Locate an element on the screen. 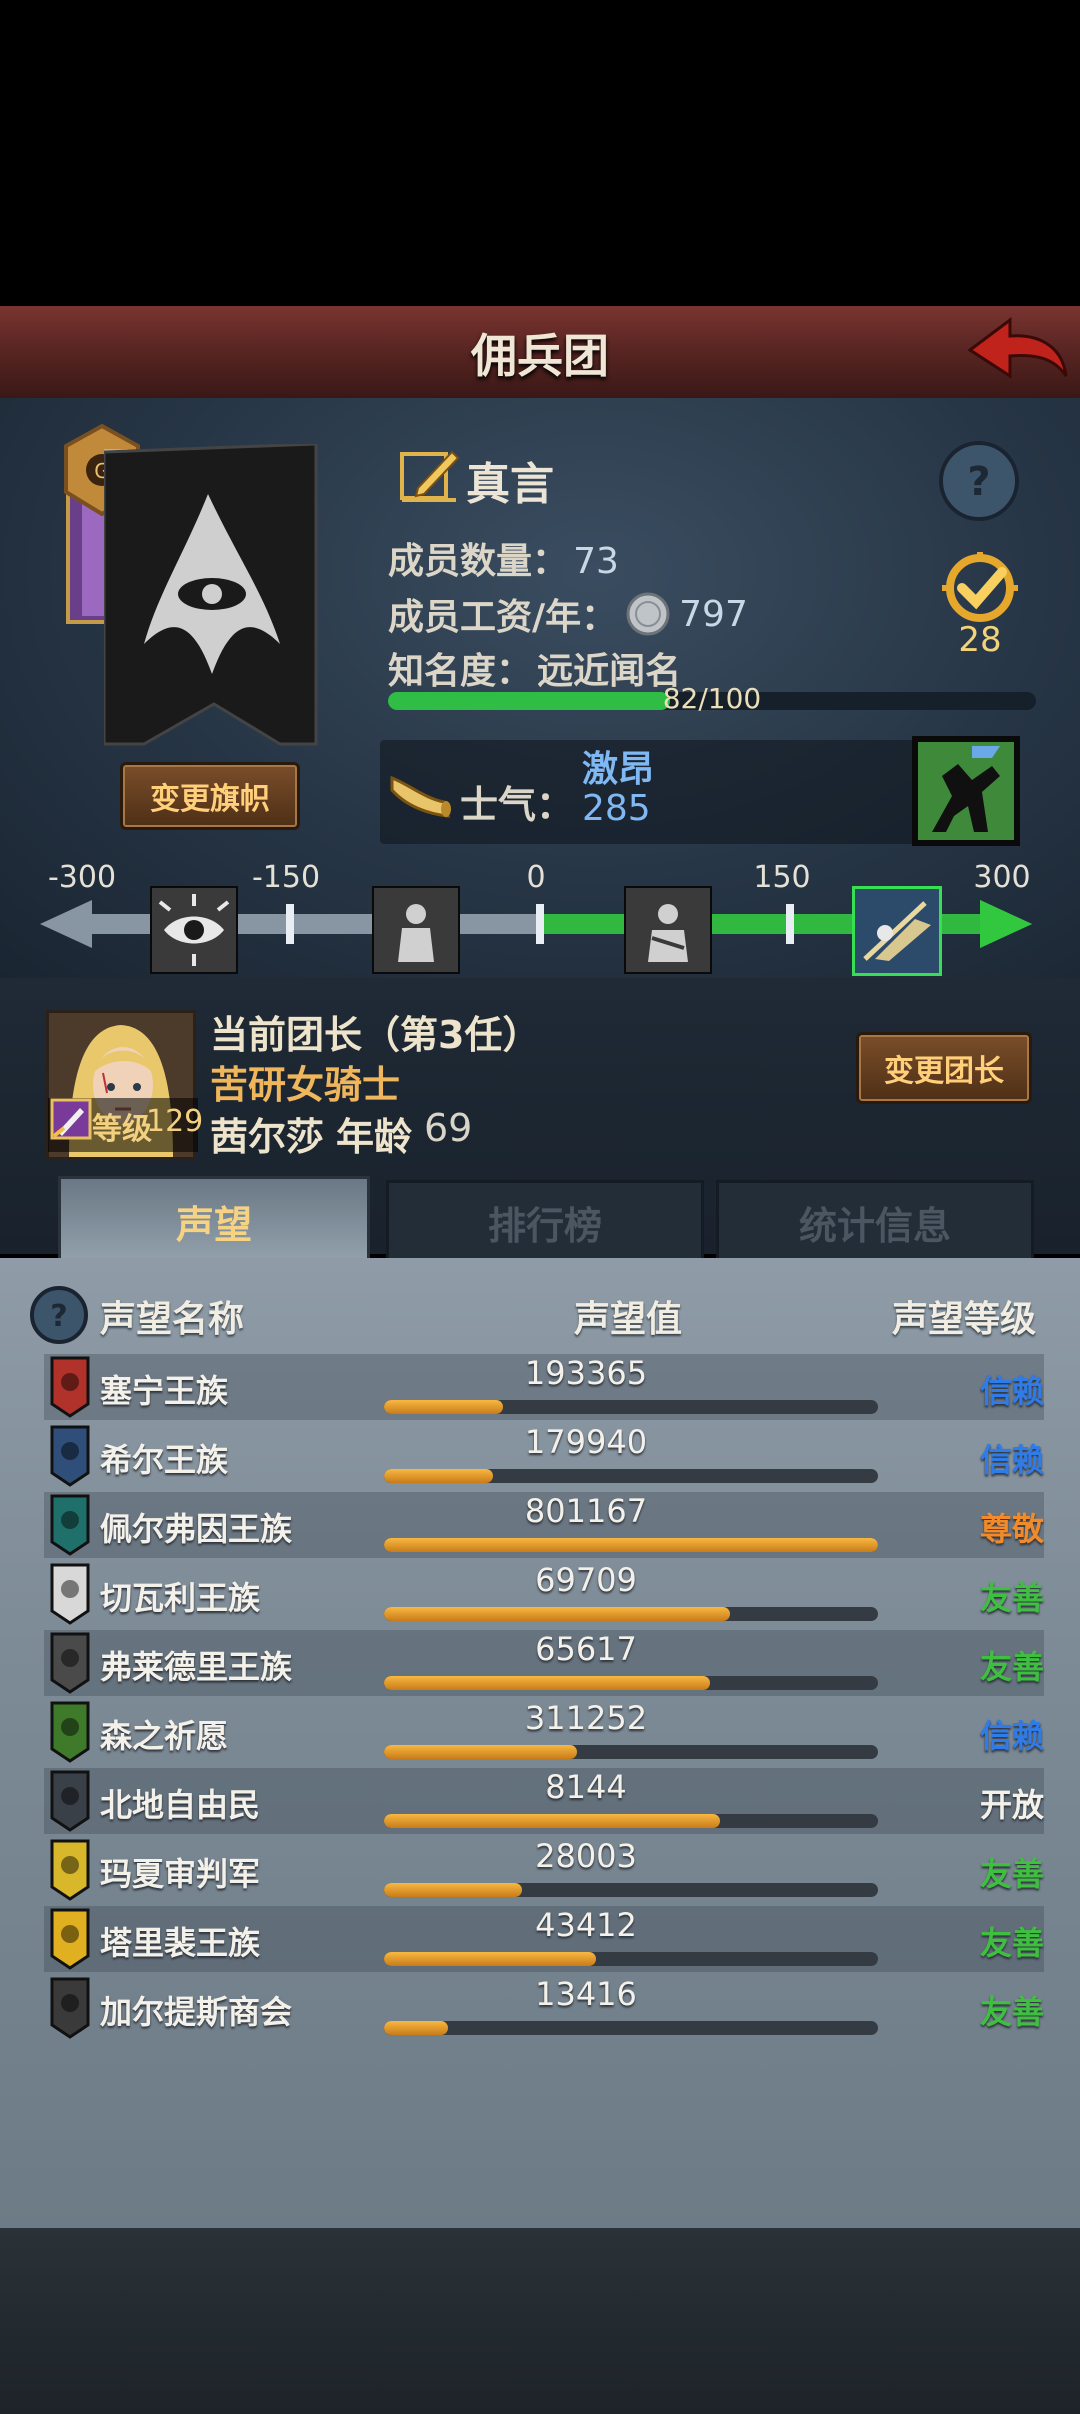 The width and height of the screenshot is (1080, 2414). reputation-value: 65617 is located at coordinates (586, 1649).